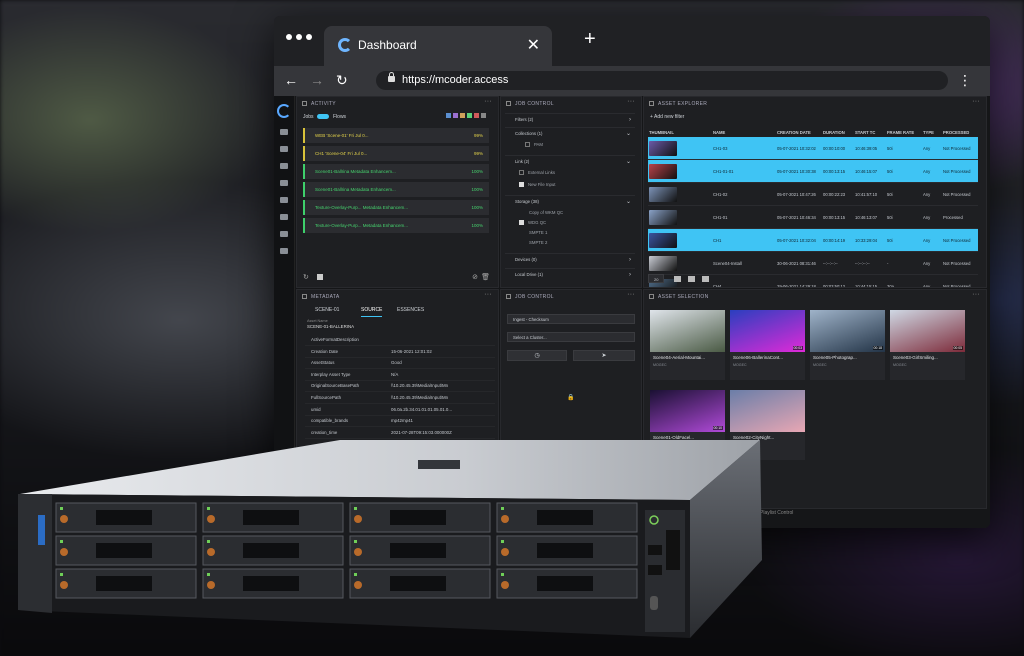 The width and height of the screenshot is (1024, 656). What do you see at coordinates (340, 117) in the screenshot?
I see `toggle-flows-label: Flows` at bounding box center [340, 117].